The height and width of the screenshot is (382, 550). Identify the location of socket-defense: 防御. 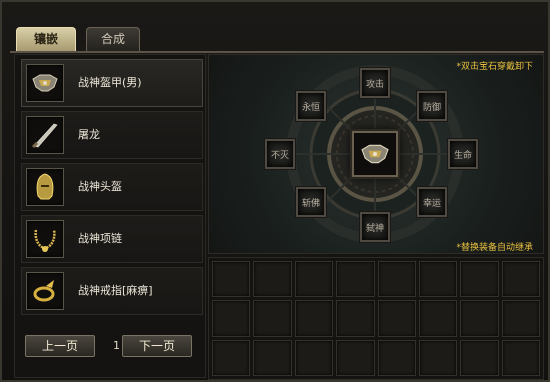
(432, 106).